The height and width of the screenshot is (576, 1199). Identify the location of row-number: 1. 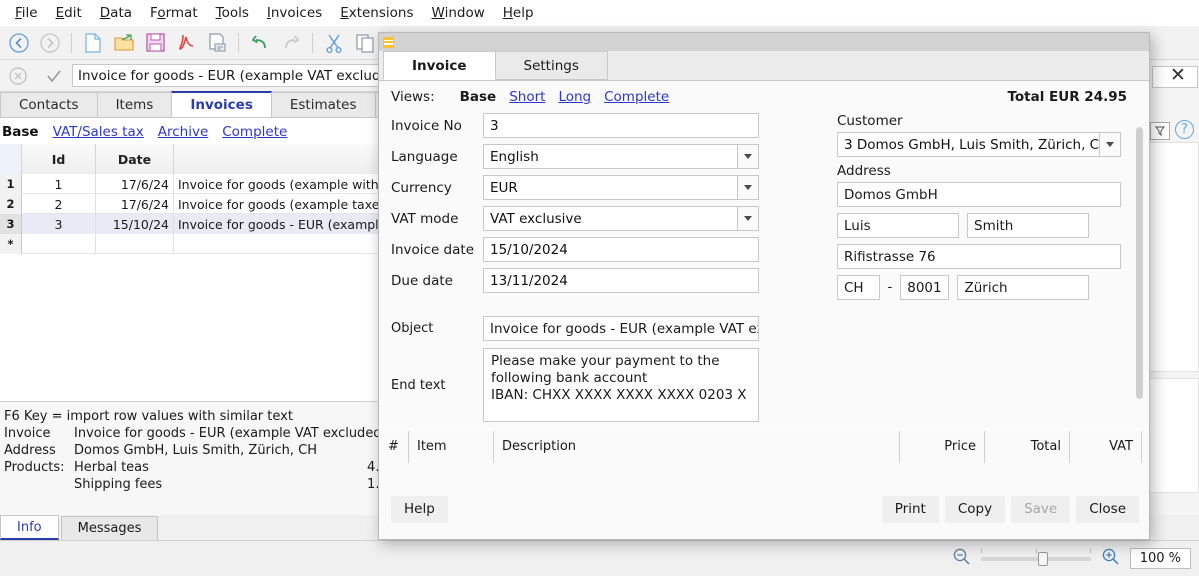
(11, 184).